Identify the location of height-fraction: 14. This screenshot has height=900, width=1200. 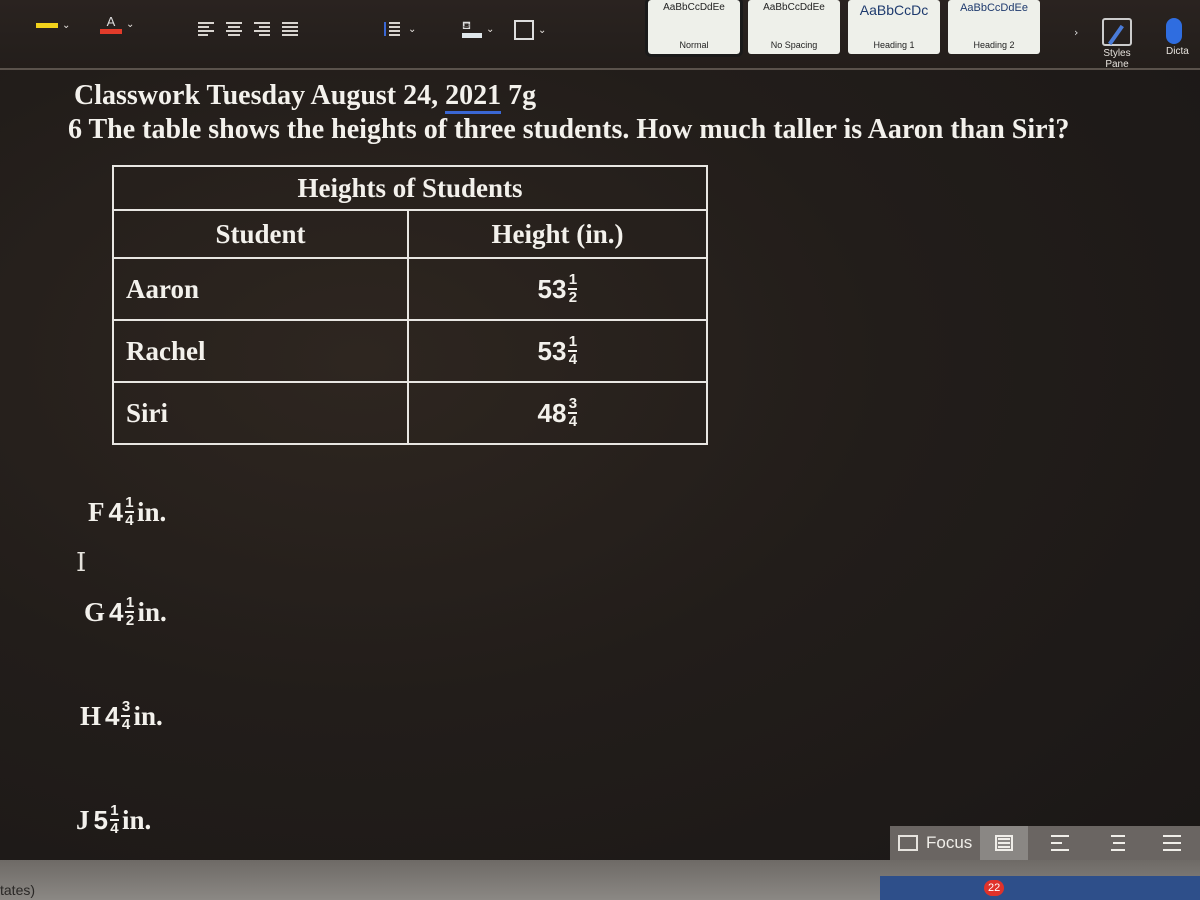
(573, 350).